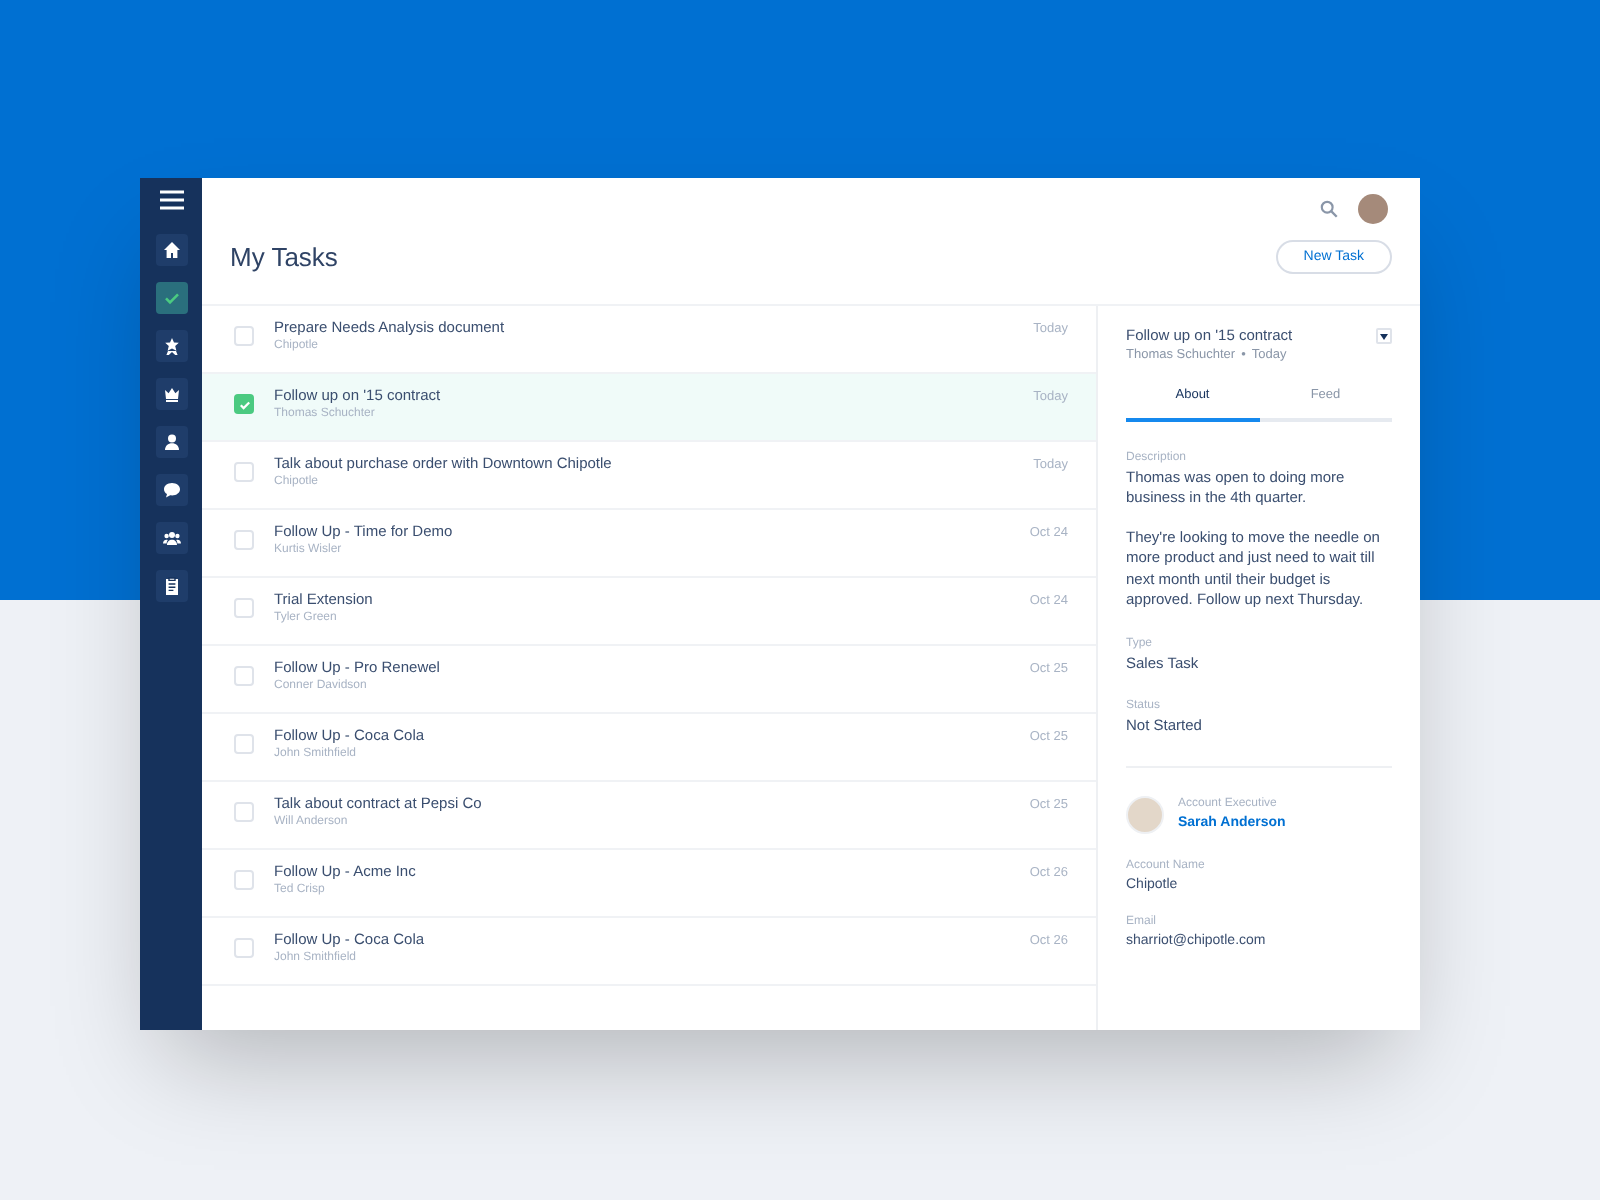 The height and width of the screenshot is (1200, 1600). Describe the element at coordinates (1329, 209) in the screenshot. I see `search-icon` at that location.